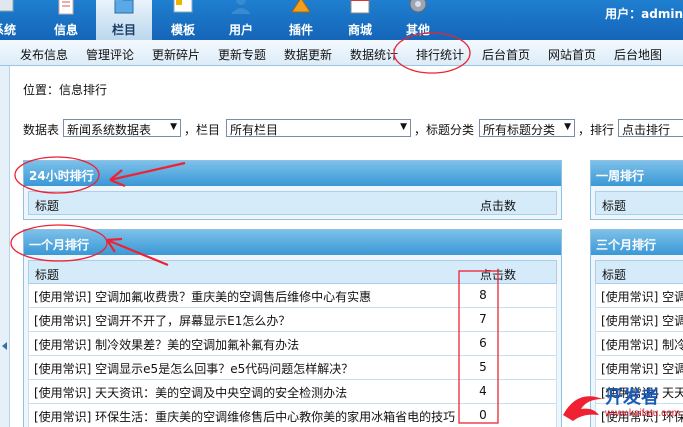 The width and height of the screenshot is (683, 427). I want to click on nav-shop: 商城, so click(360, 20).